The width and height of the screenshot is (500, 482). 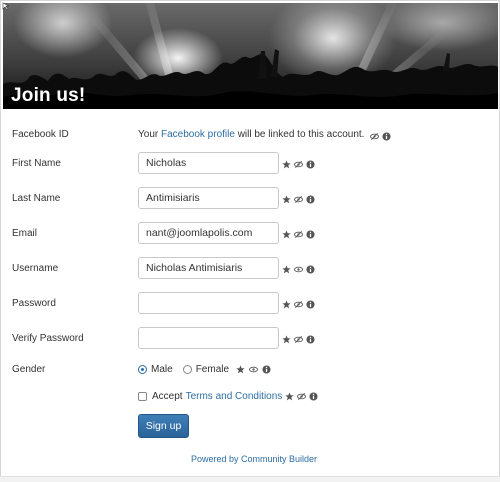 I want to click on verify-password-field, so click(x=208, y=338).